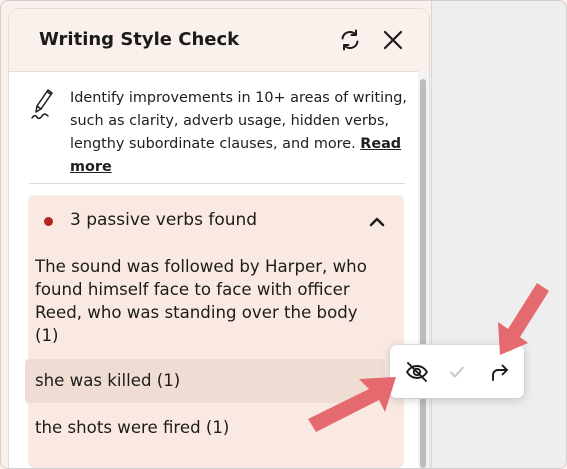 The width and height of the screenshot is (567, 469). Describe the element at coordinates (377, 222) in the screenshot. I see `chevron-up-icon` at that location.